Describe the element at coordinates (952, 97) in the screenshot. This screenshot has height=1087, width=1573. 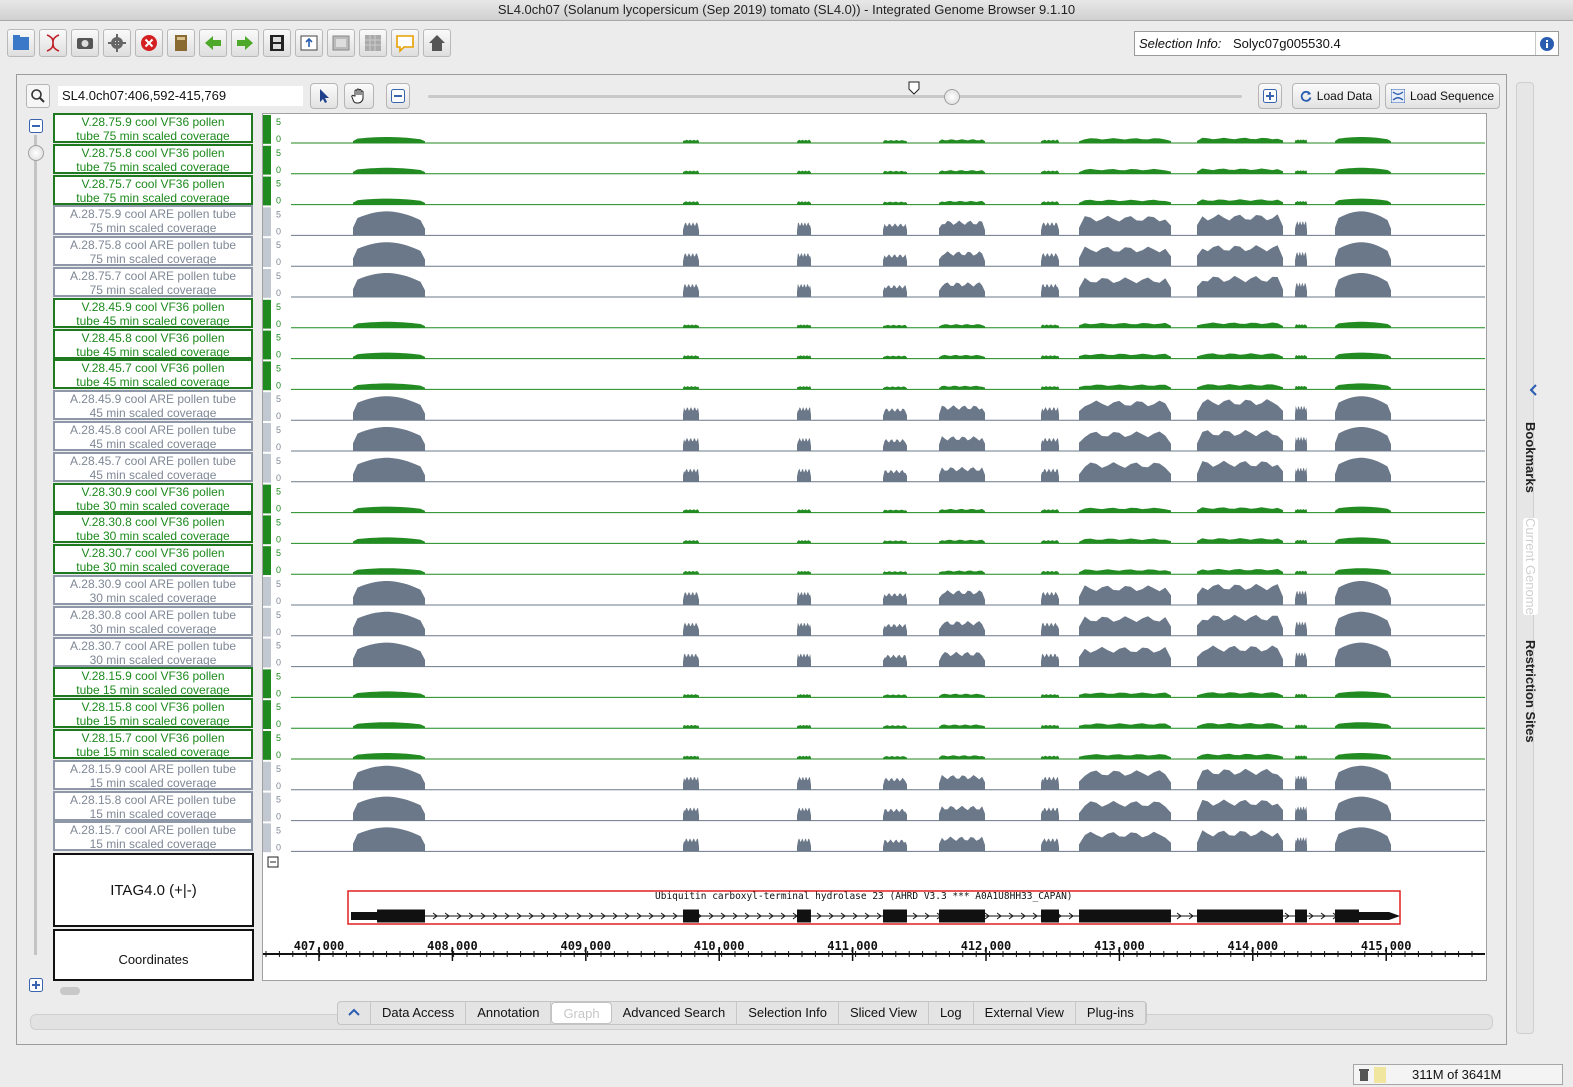
I see `horizontal-zoom-thumb` at that location.